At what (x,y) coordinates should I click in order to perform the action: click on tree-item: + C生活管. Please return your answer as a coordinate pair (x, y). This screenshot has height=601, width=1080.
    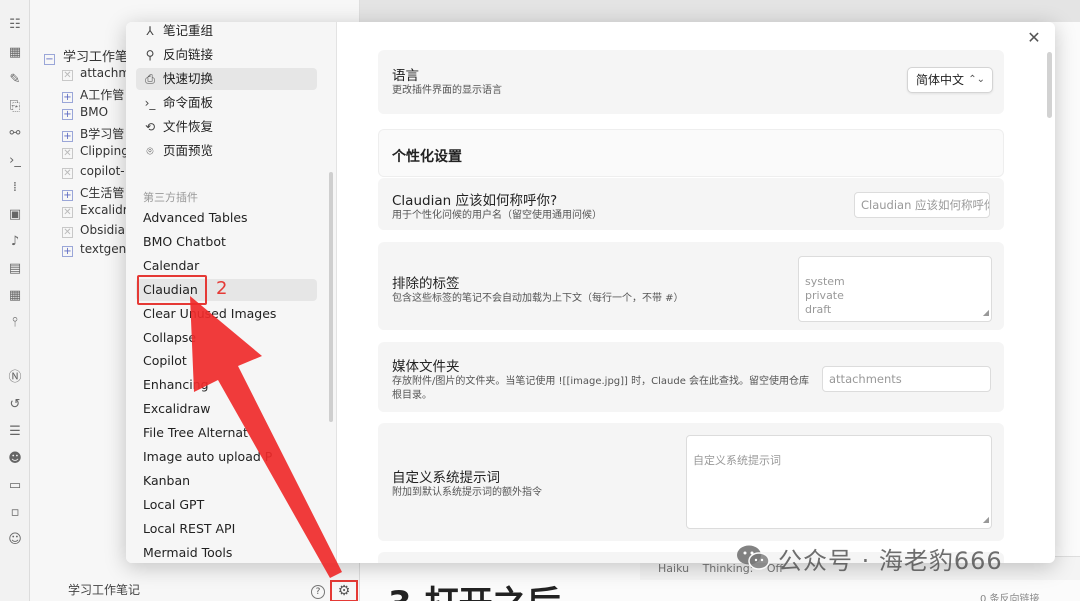
    Looking at the image, I should click on (93, 192).